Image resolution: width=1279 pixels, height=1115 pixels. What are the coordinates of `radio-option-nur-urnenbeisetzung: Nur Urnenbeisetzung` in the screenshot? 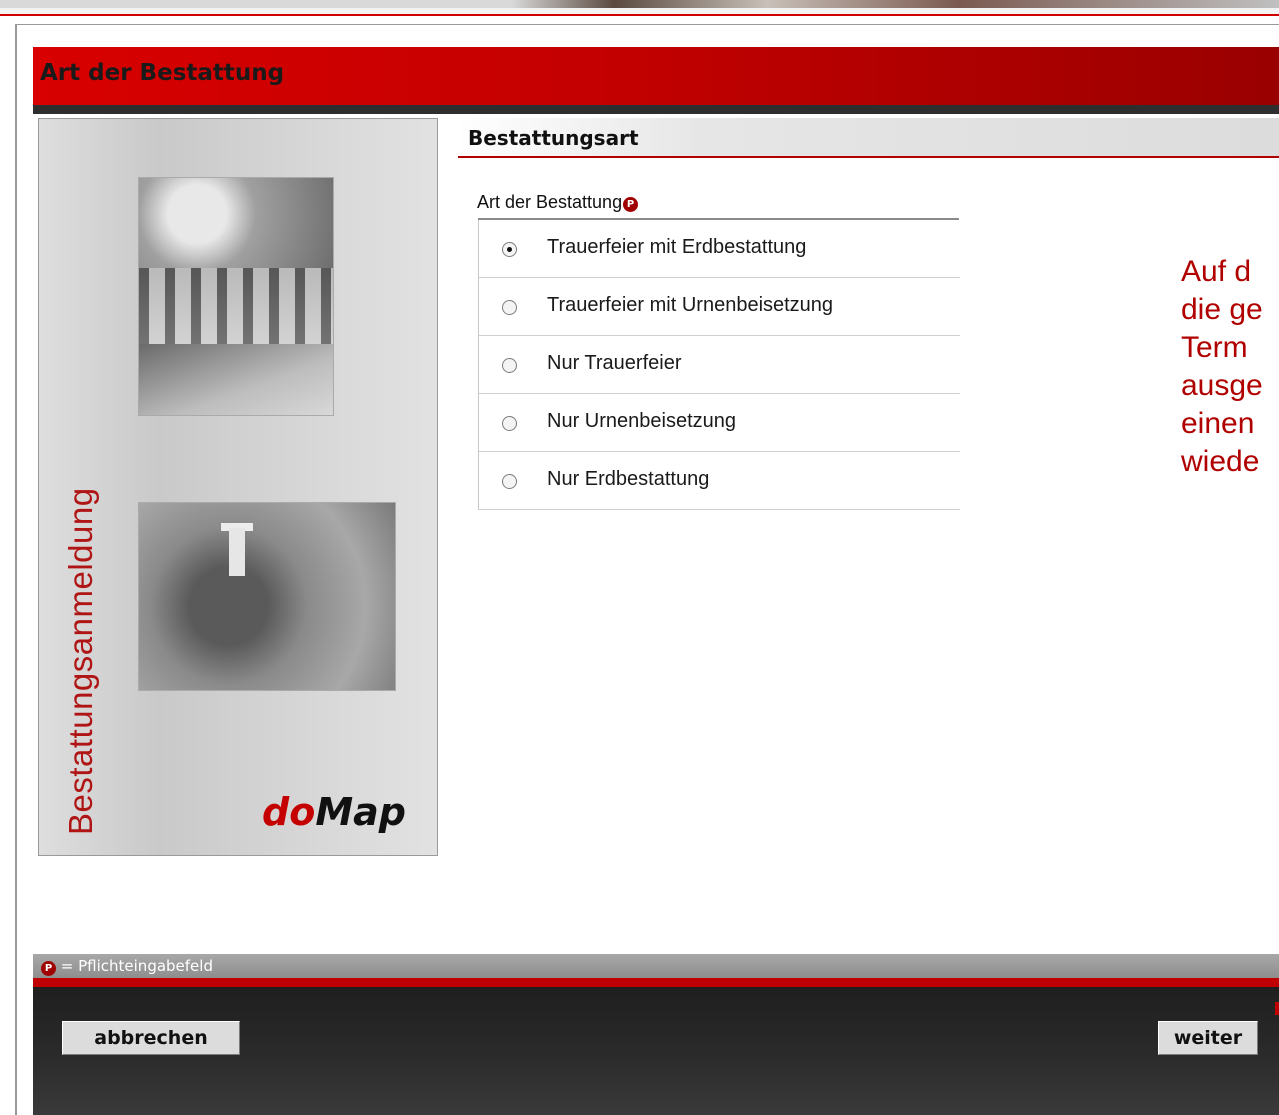 It's located at (719, 423).